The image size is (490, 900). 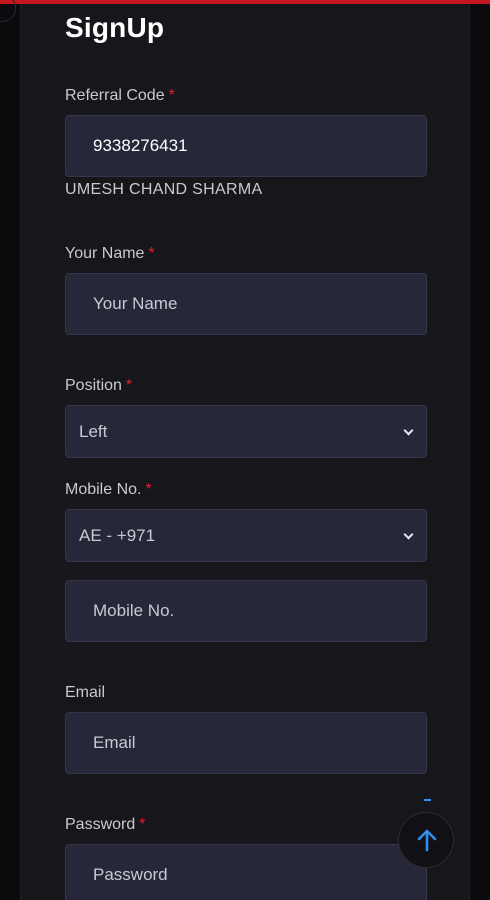 I want to click on arrow-up-icon, so click(x=427, y=840).